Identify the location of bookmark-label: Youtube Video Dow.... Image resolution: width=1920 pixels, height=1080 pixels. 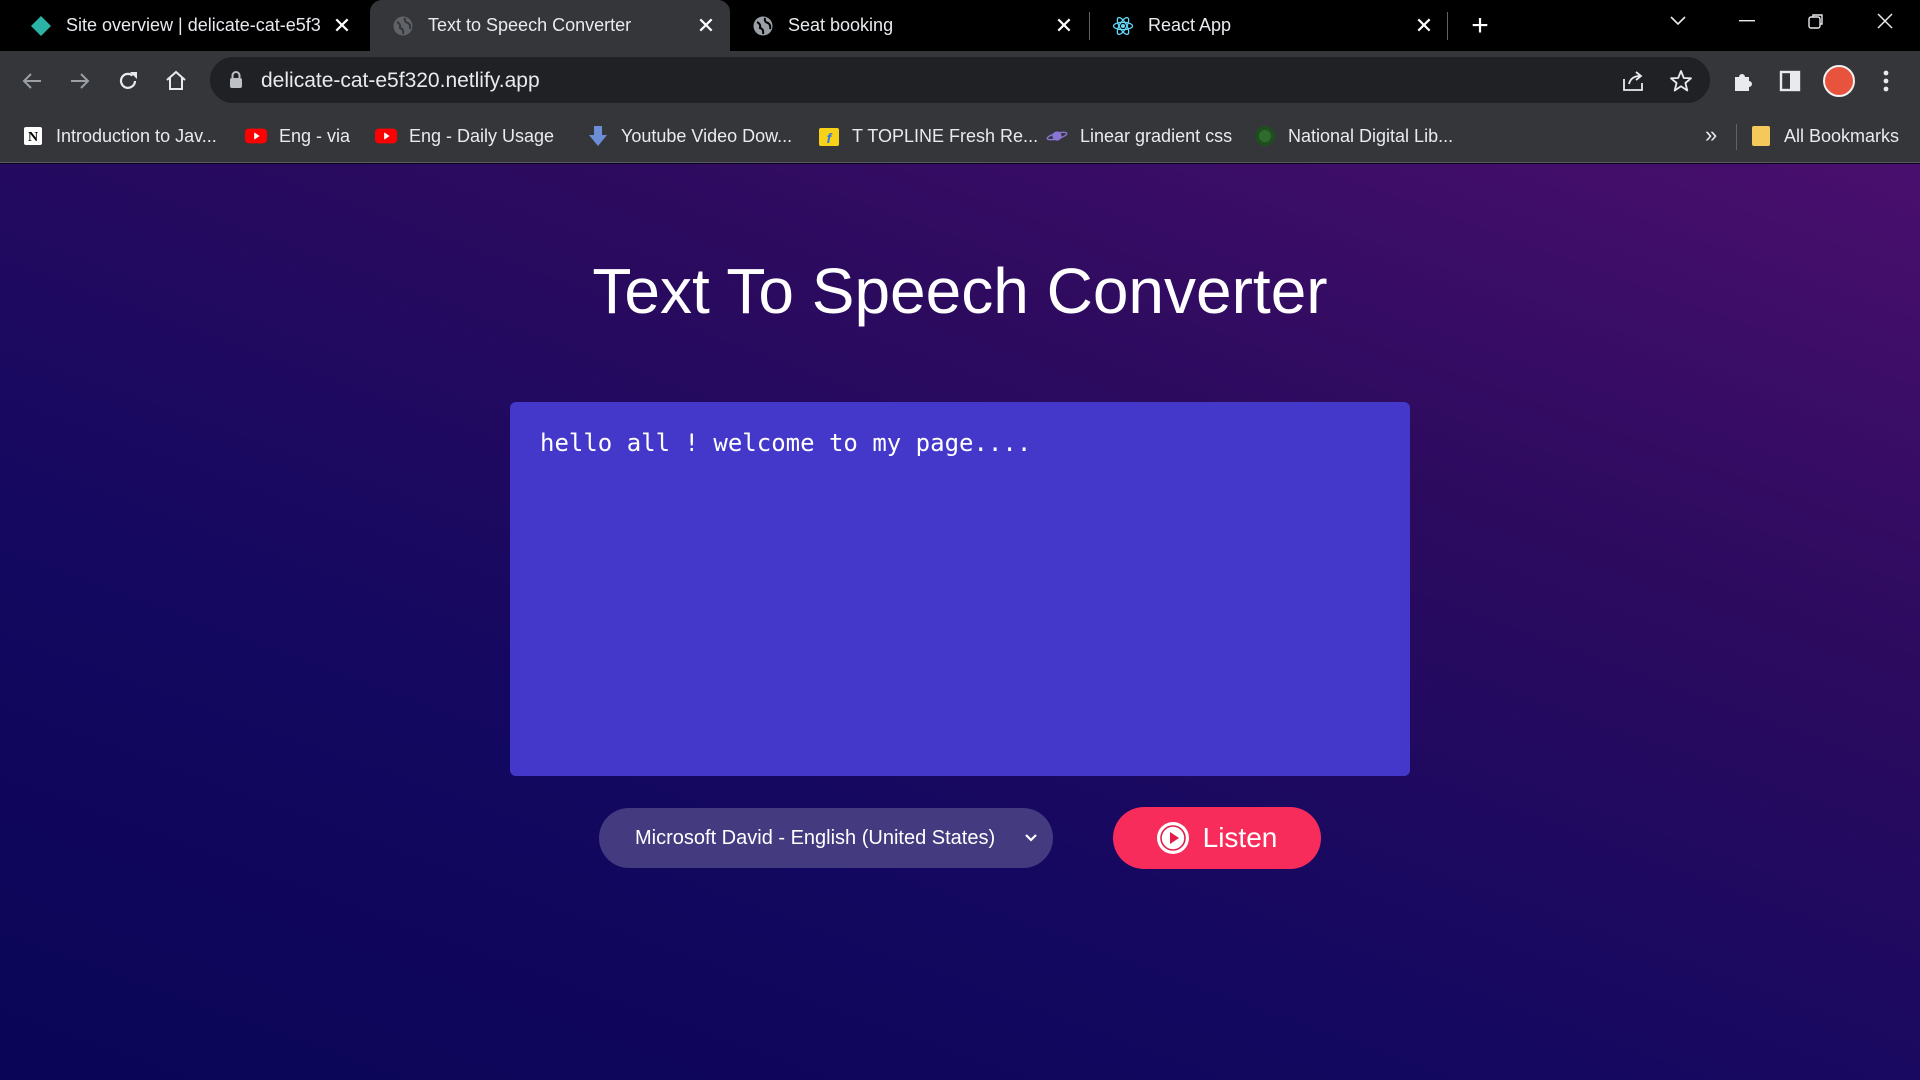
(707, 135).